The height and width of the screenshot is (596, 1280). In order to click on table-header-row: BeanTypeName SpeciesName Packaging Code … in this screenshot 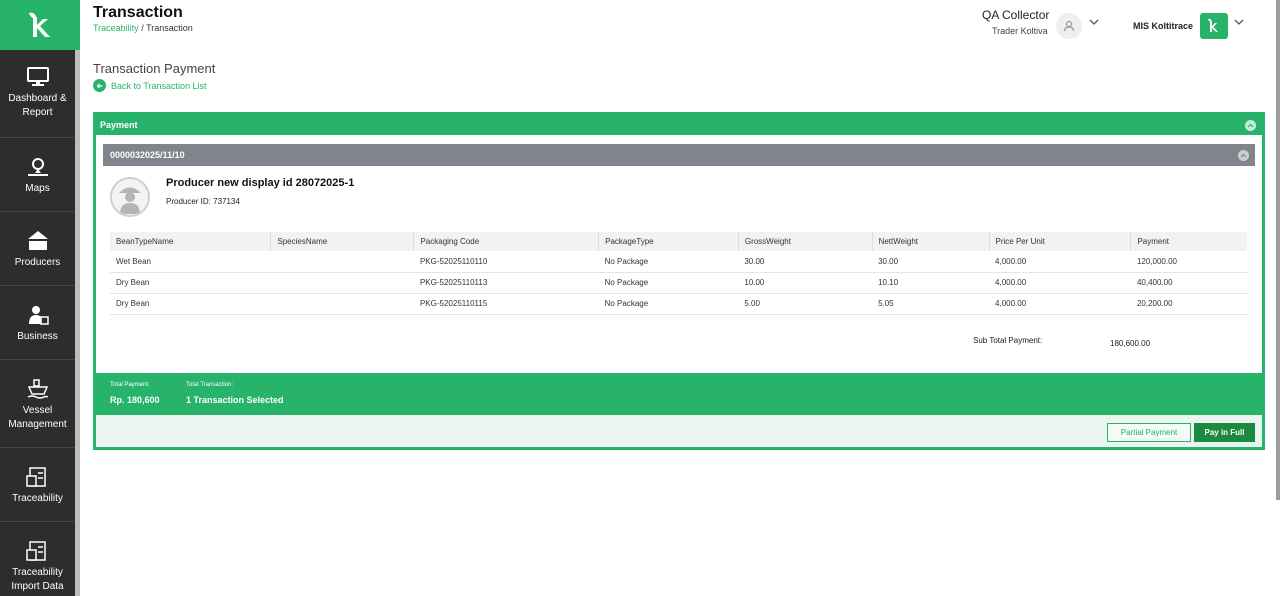, I will do `click(678, 241)`.